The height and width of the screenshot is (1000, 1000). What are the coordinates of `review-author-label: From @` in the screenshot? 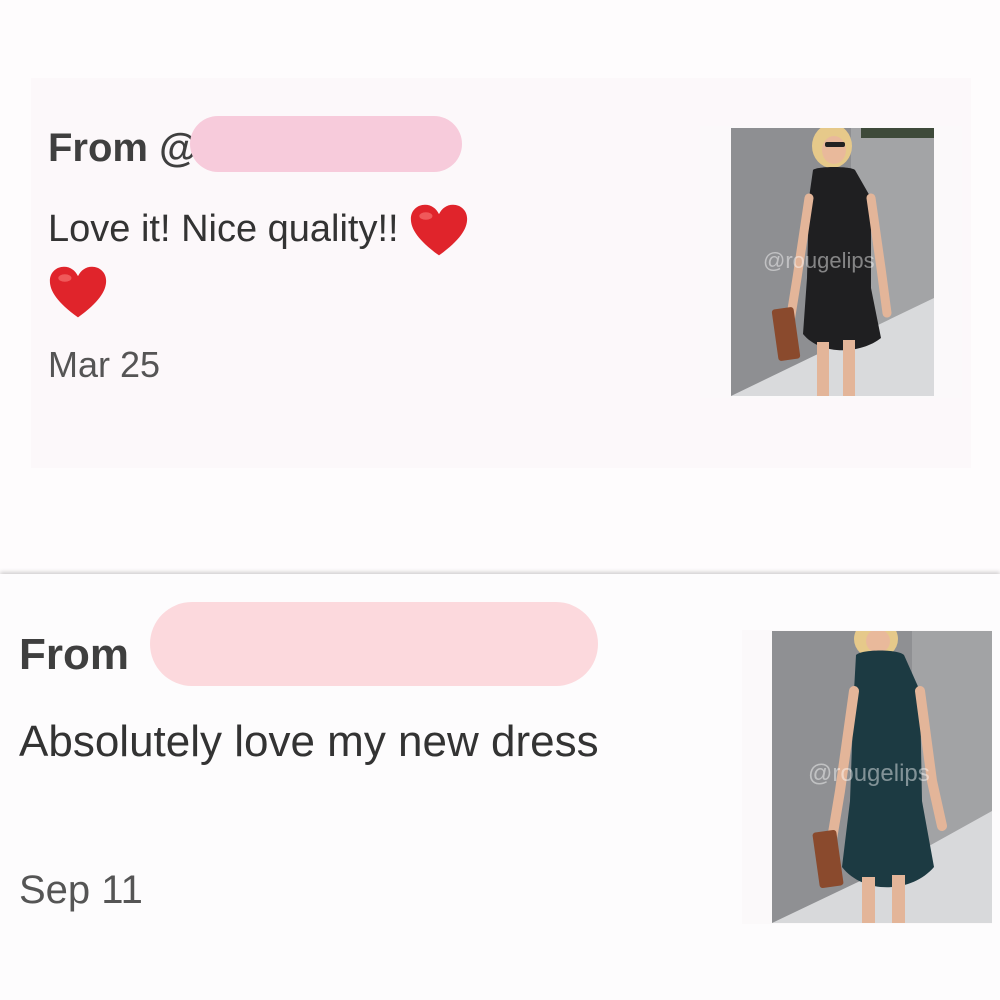 It's located at (123, 148).